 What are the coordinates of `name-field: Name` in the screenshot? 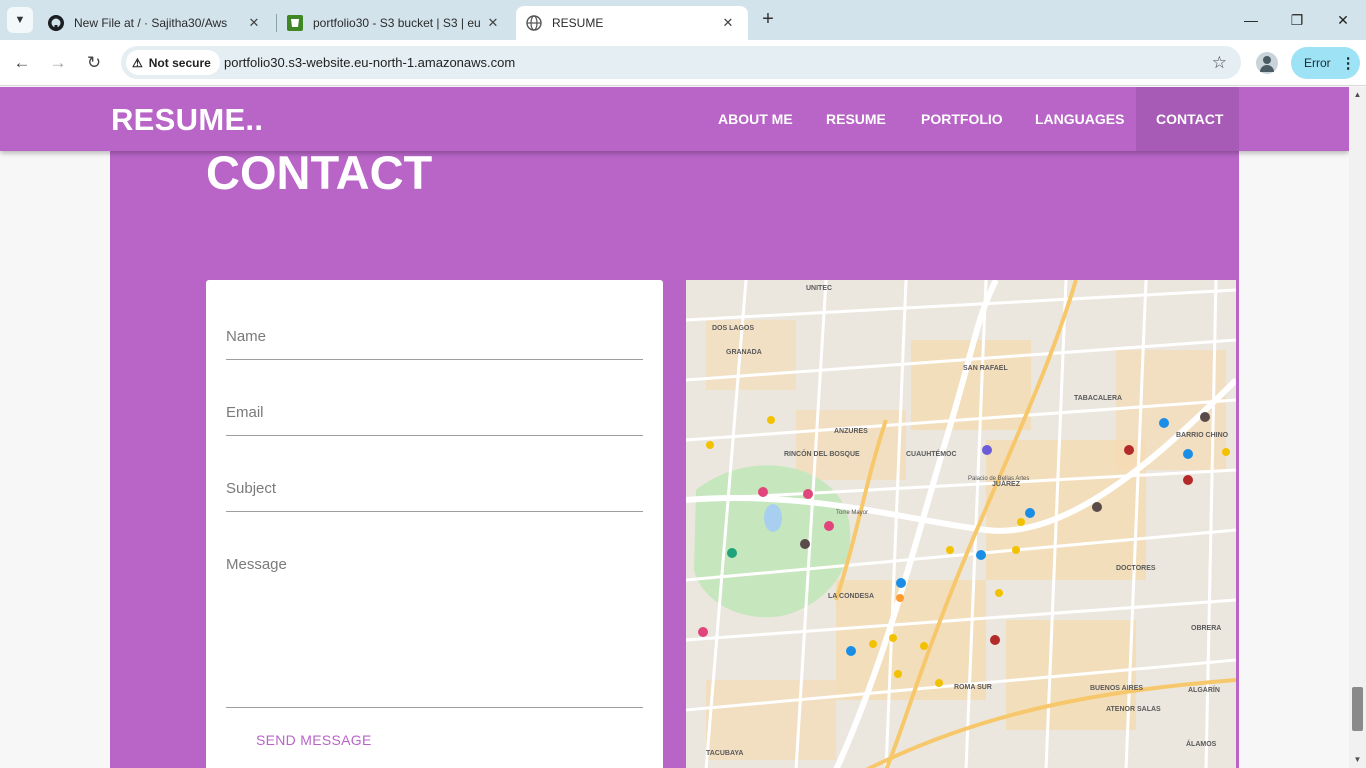 It's located at (434, 344).